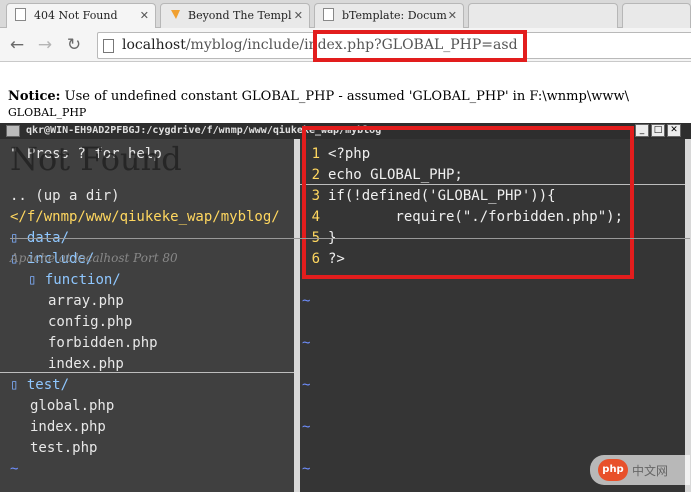 This screenshot has height=492, width=691. I want to click on tab-beyond-the-template: Beyond The Templ ✕, so click(235, 15).